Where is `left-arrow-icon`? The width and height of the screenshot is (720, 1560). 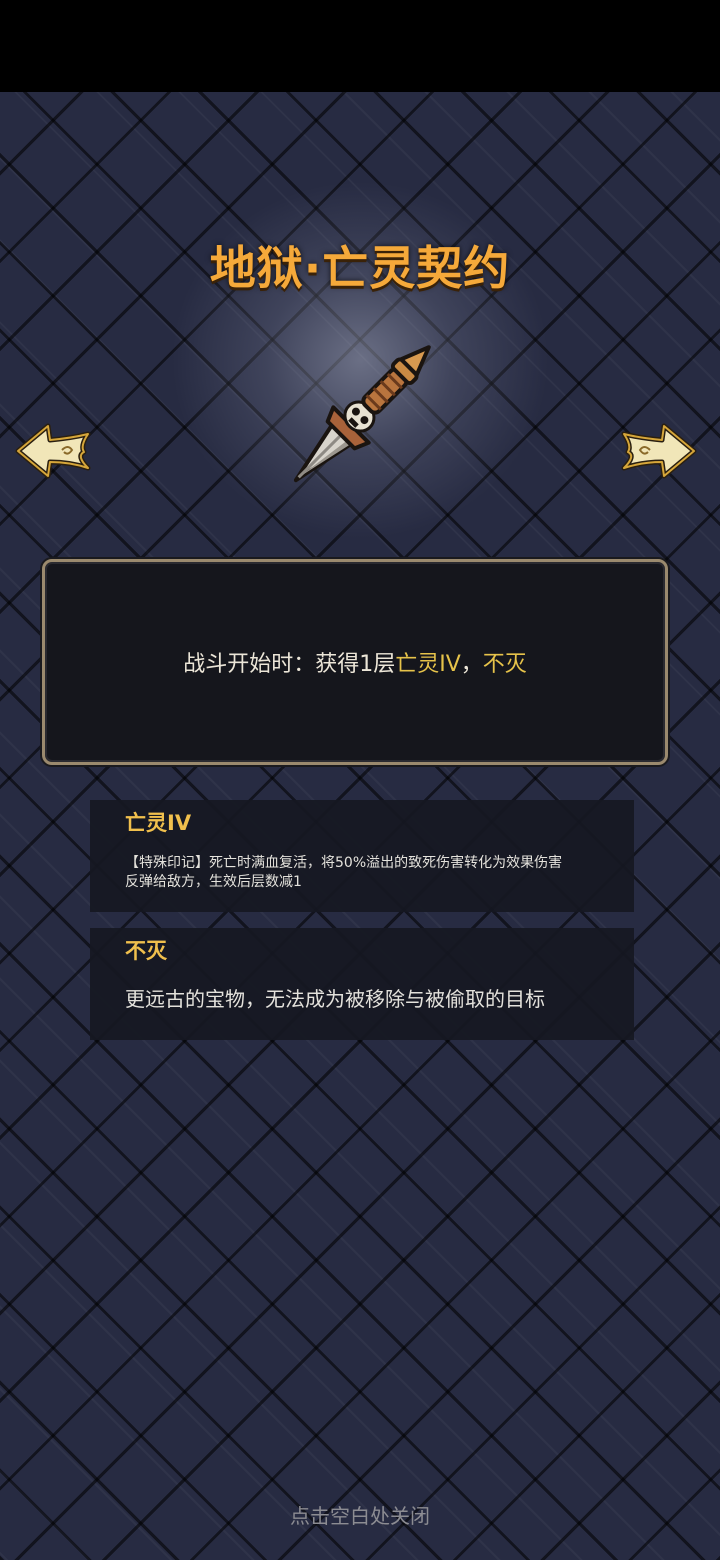
left-arrow-icon is located at coordinates (53, 451).